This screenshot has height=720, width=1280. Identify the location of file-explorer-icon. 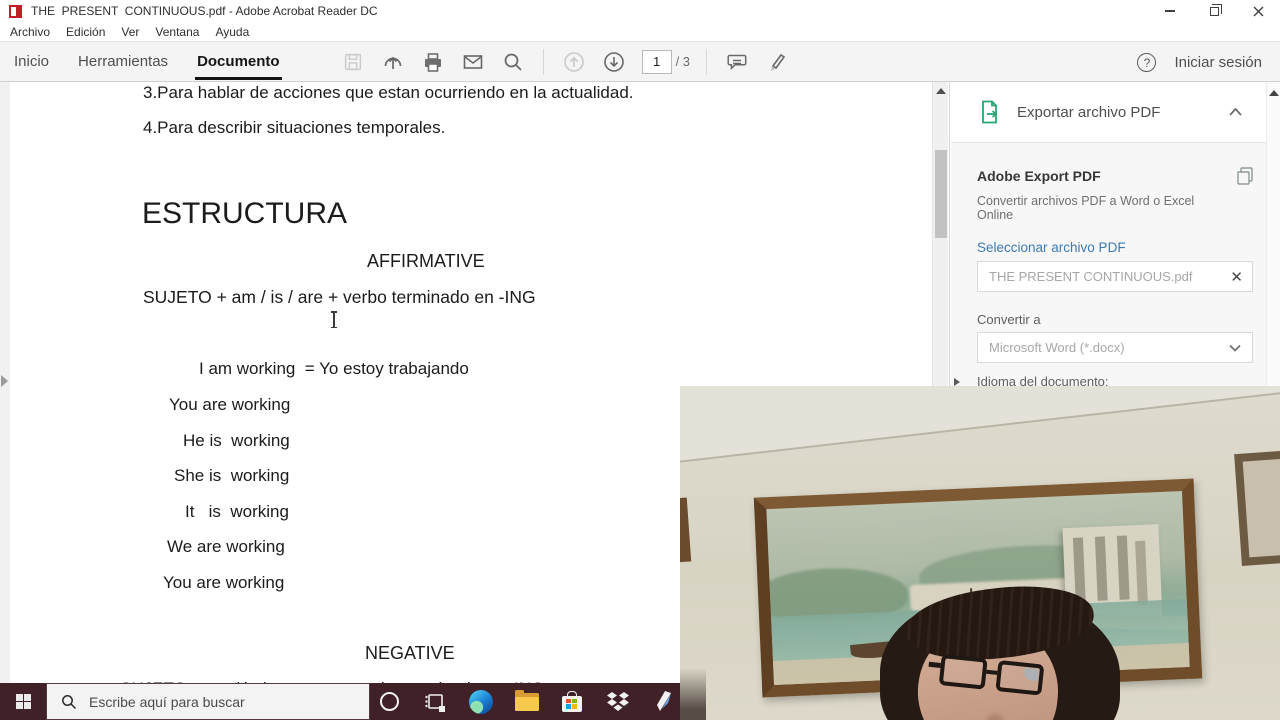
(526, 700).